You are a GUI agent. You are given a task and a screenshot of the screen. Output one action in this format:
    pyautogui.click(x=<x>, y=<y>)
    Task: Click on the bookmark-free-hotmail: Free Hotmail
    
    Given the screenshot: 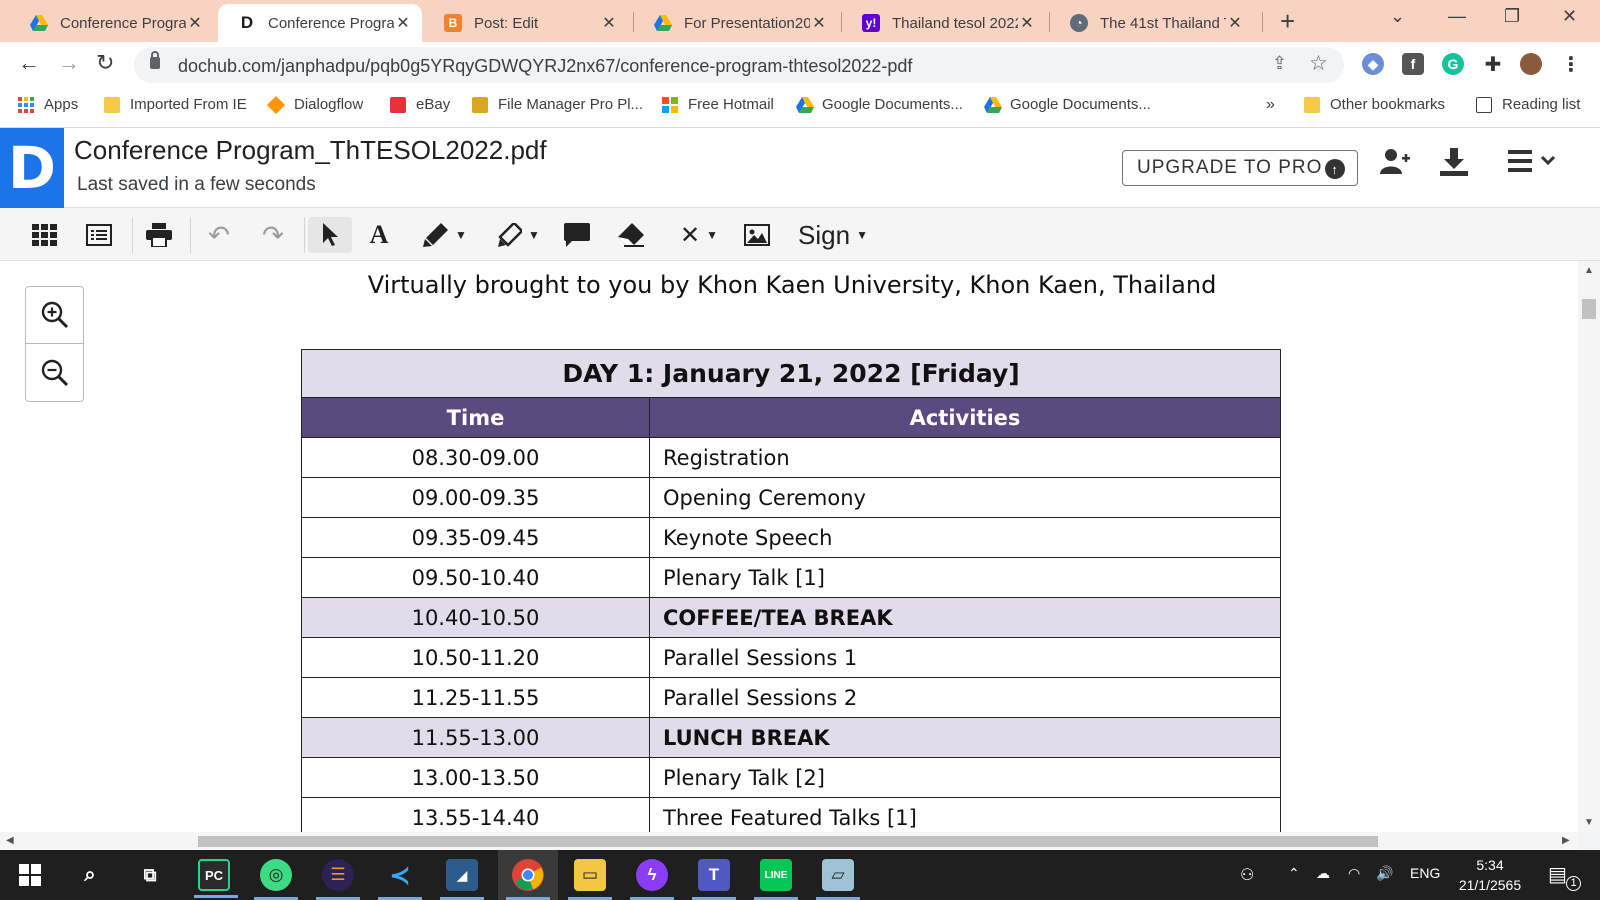 What is the action you would take?
    pyautogui.click(x=718, y=104)
    